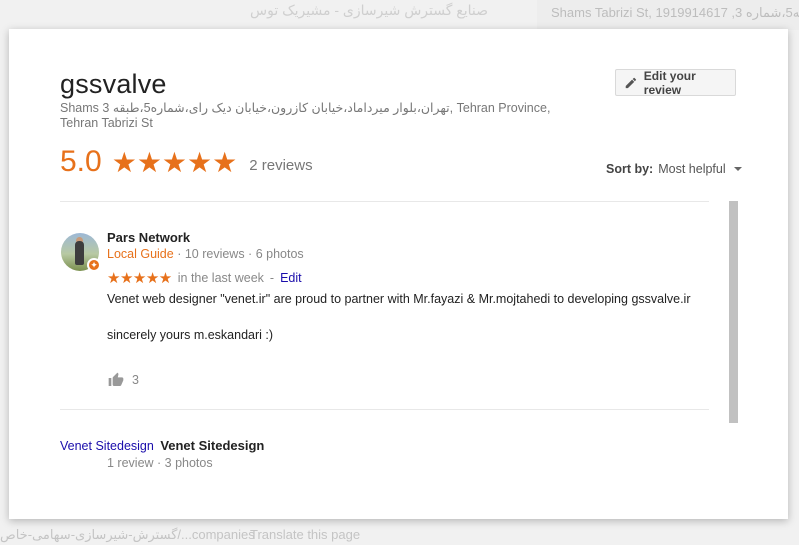 Image resolution: width=799 pixels, height=545 pixels. What do you see at coordinates (94, 265) in the screenshot?
I see `local-guide-badge-icon: ✦` at bounding box center [94, 265].